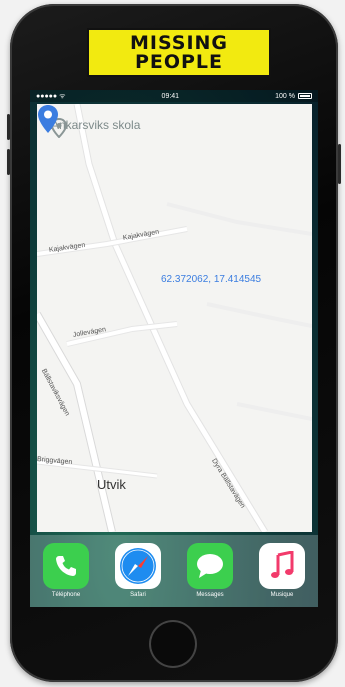  I want to click on dock-app-safari: Safari, so click(138, 570).